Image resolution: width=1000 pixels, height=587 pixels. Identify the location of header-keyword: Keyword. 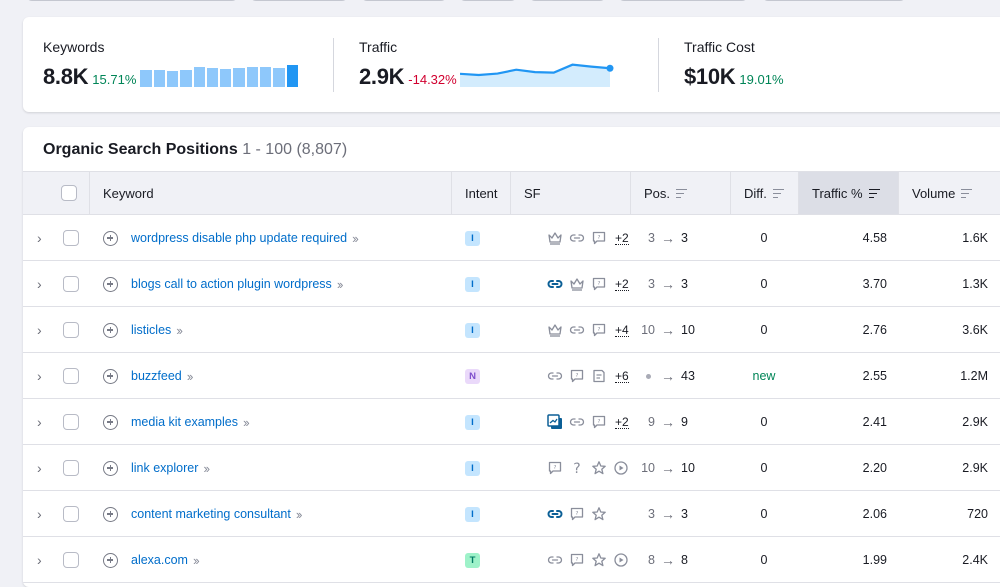
(271, 193).